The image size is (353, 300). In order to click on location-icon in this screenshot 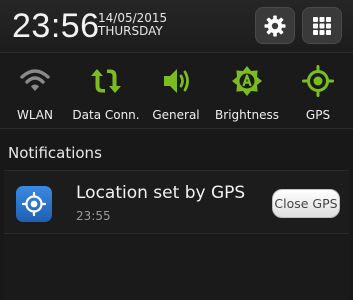, I will do `click(34, 204)`.